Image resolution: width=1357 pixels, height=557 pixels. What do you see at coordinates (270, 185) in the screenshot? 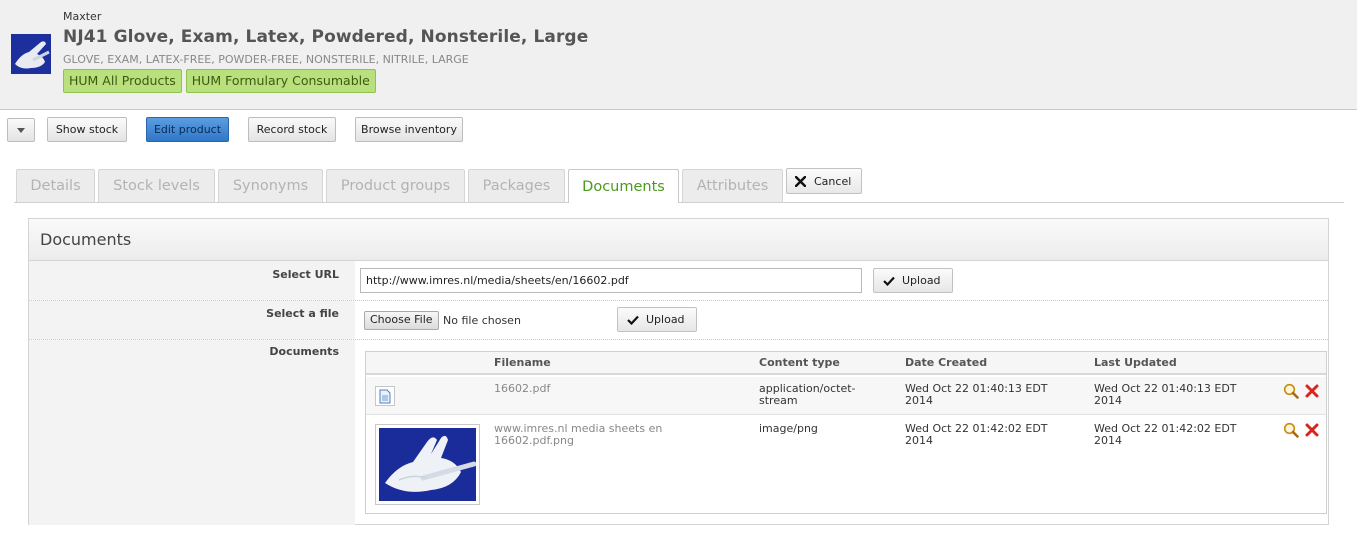
I see `tab-synonyms: Synonyms` at bounding box center [270, 185].